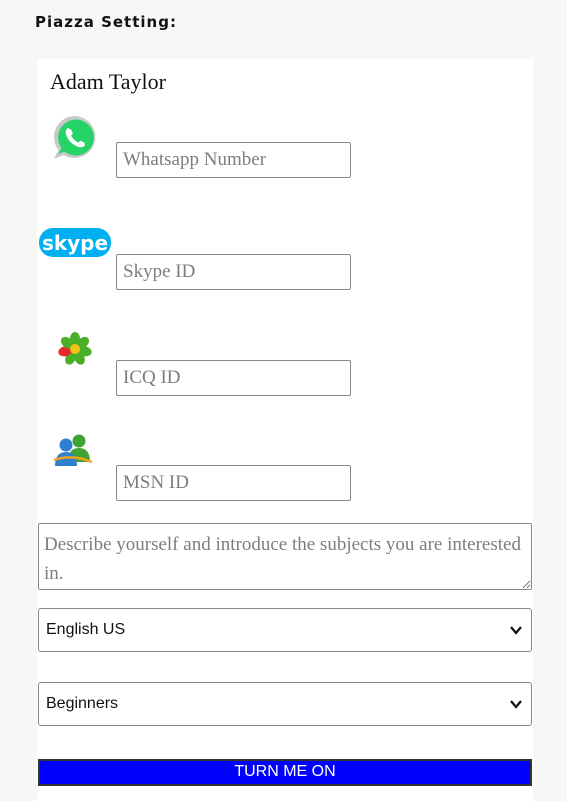  What do you see at coordinates (82, 703) in the screenshot?
I see `level-select-value: Beginners` at bounding box center [82, 703].